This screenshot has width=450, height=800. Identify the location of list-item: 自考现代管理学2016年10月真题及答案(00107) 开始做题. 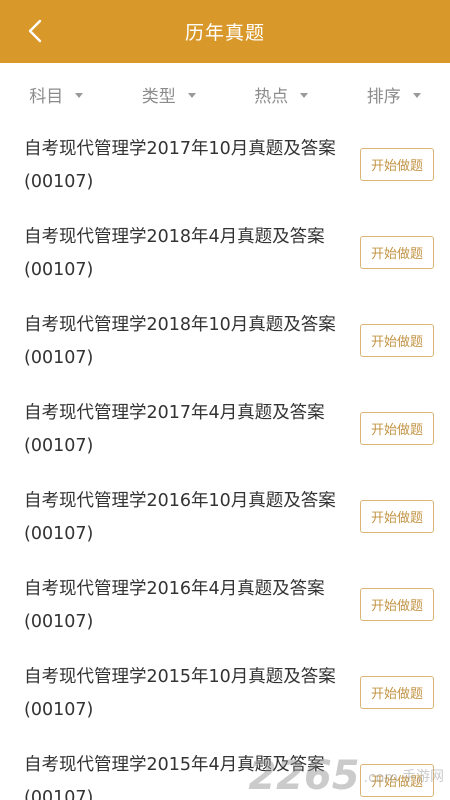
(225, 521).